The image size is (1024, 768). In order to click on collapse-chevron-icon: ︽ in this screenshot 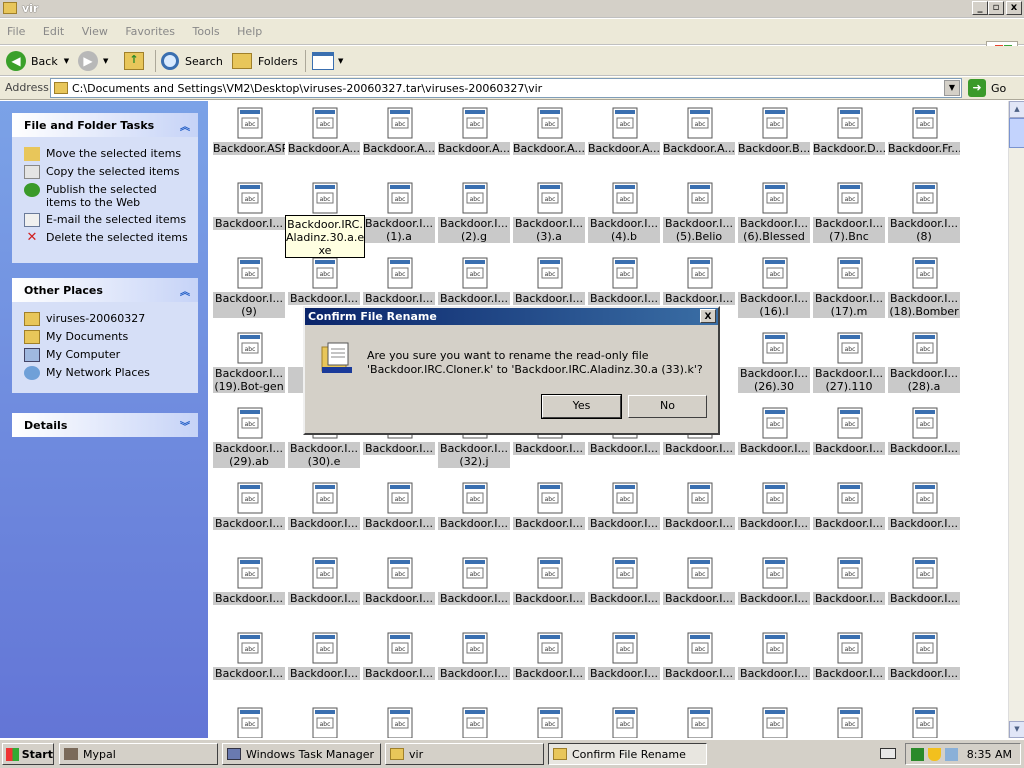, I will do `click(185, 290)`.